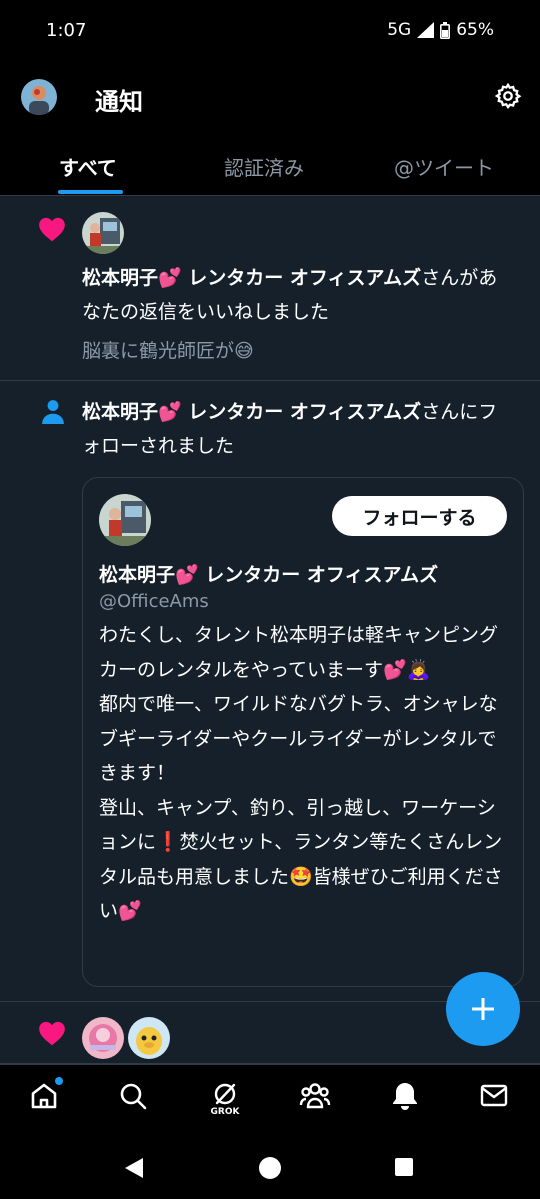  Describe the element at coordinates (508, 96) in the screenshot. I see `gear-icon` at that location.